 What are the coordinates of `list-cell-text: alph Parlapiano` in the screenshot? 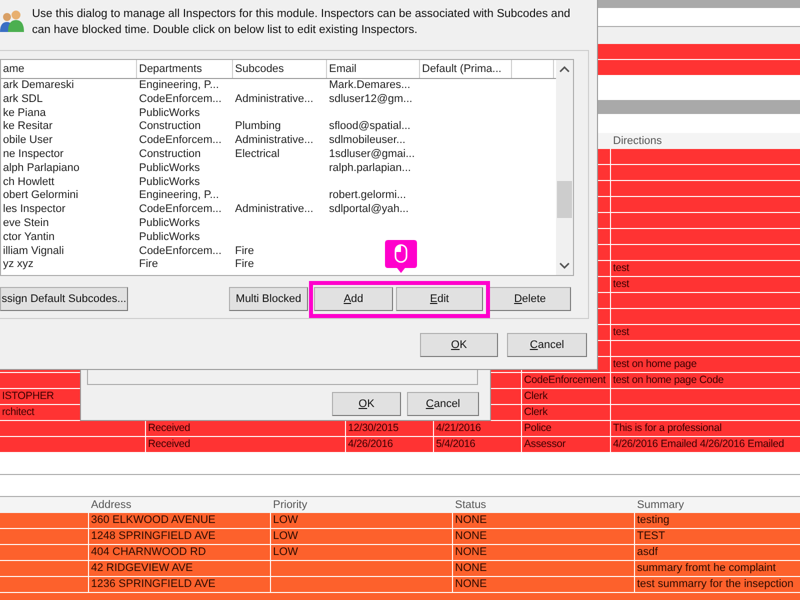 It's located at (41, 169).